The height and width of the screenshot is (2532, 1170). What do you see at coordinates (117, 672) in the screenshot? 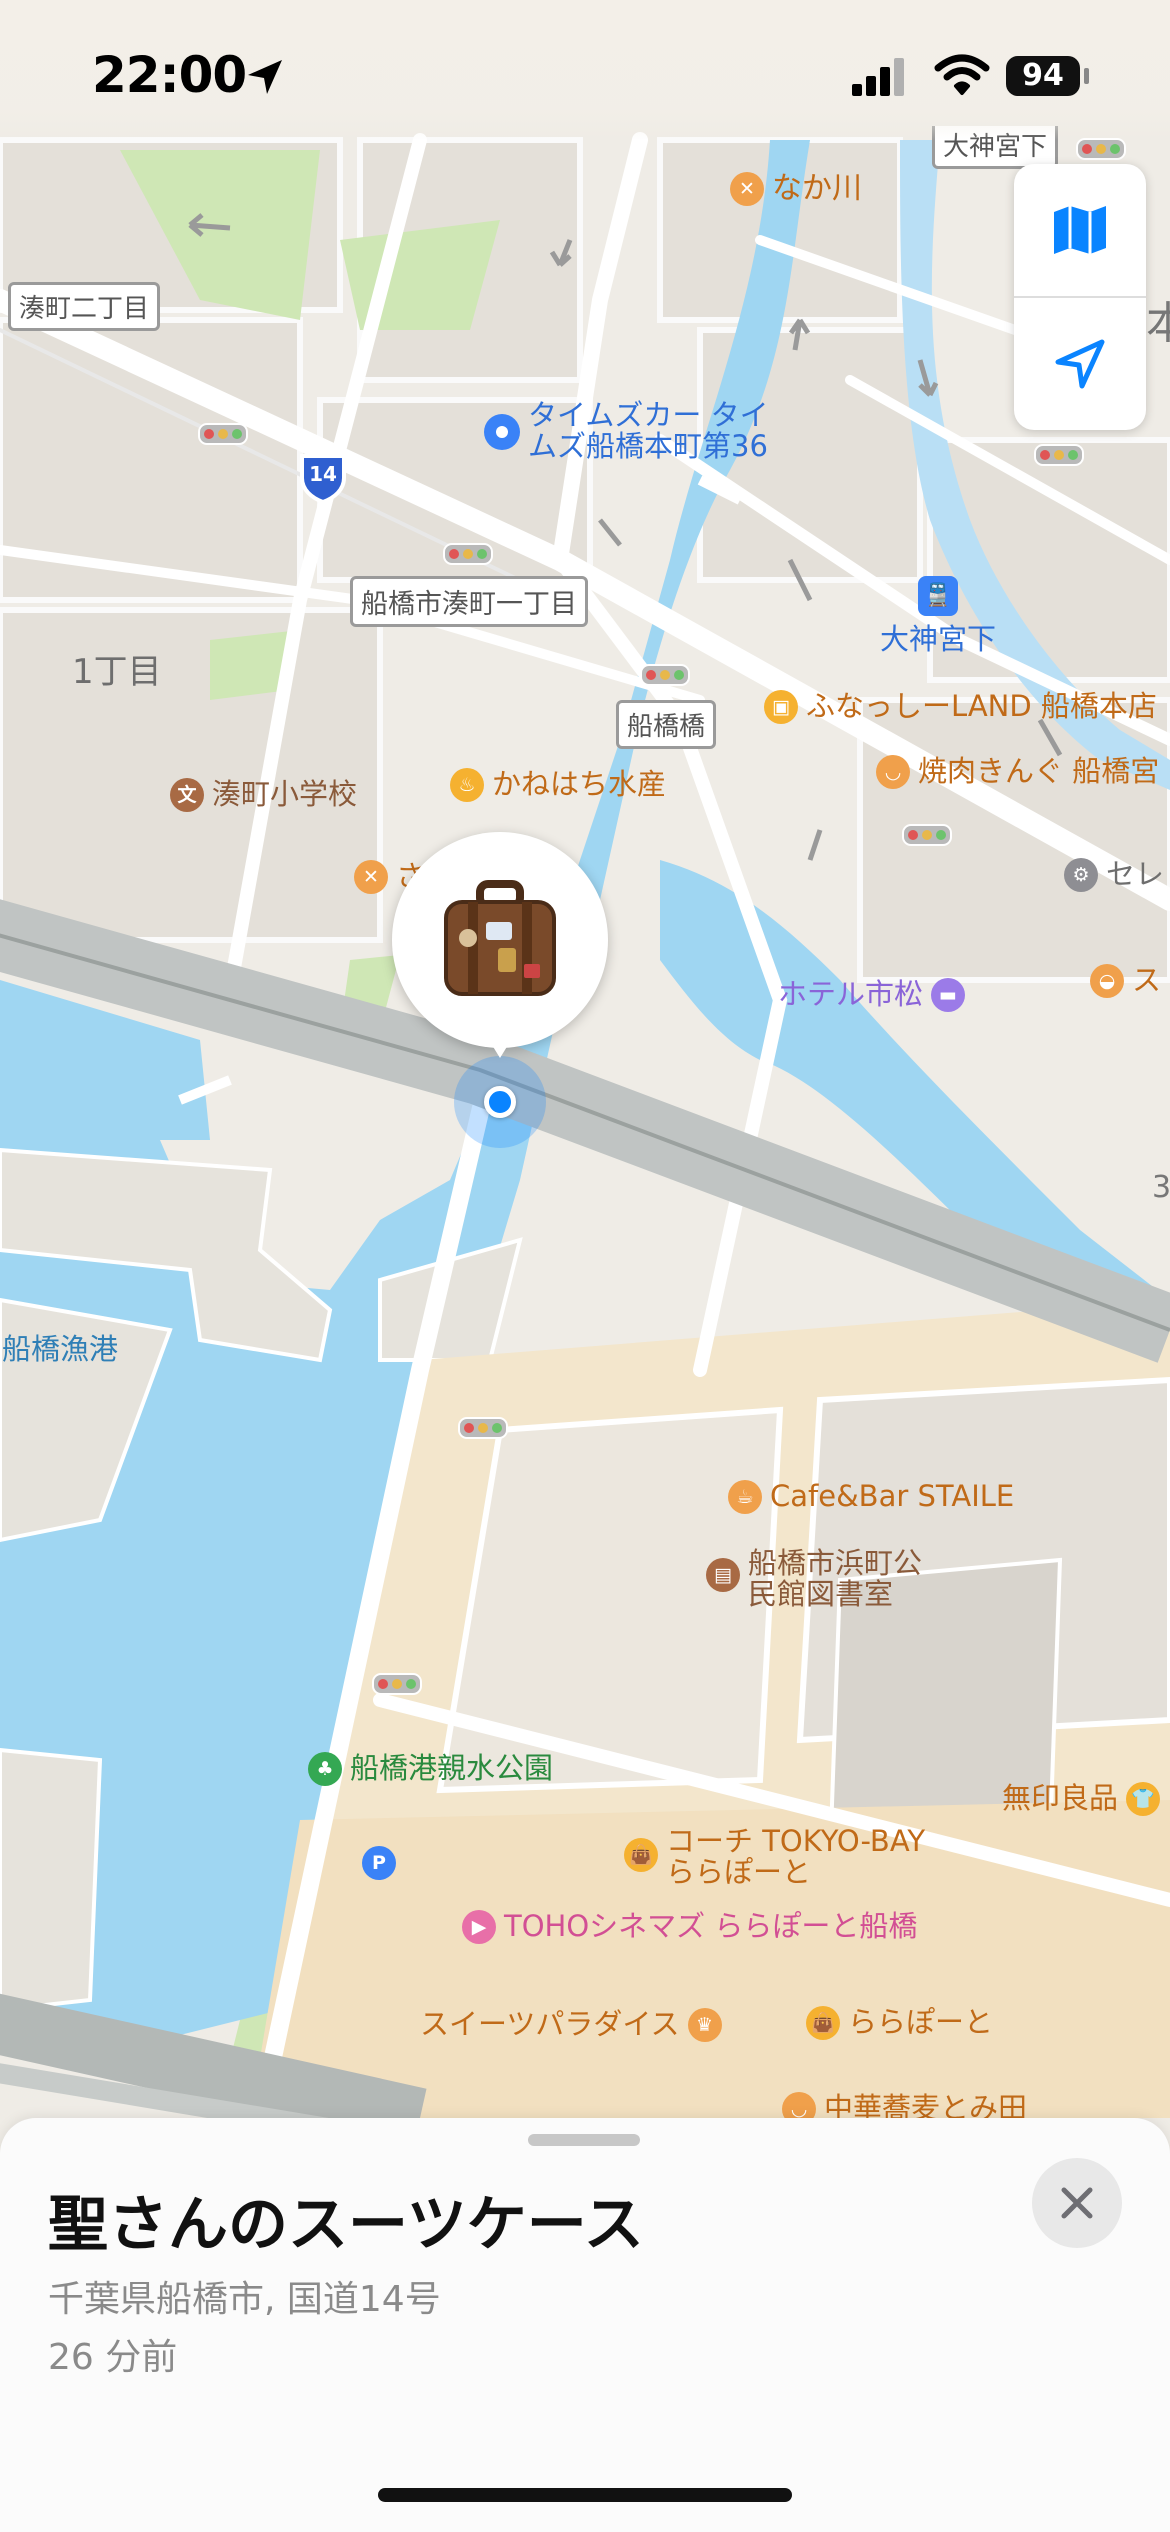
I see `area-label-chome-1: 1丁目` at bounding box center [117, 672].